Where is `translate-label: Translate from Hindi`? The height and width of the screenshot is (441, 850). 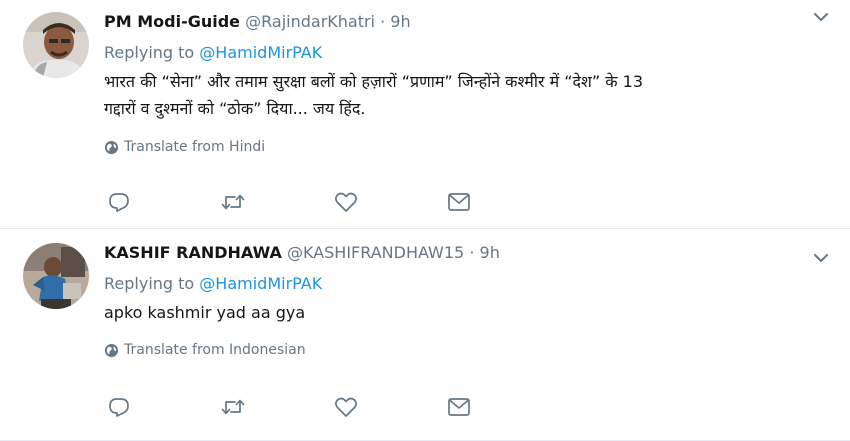 translate-label: Translate from Hindi is located at coordinates (195, 147).